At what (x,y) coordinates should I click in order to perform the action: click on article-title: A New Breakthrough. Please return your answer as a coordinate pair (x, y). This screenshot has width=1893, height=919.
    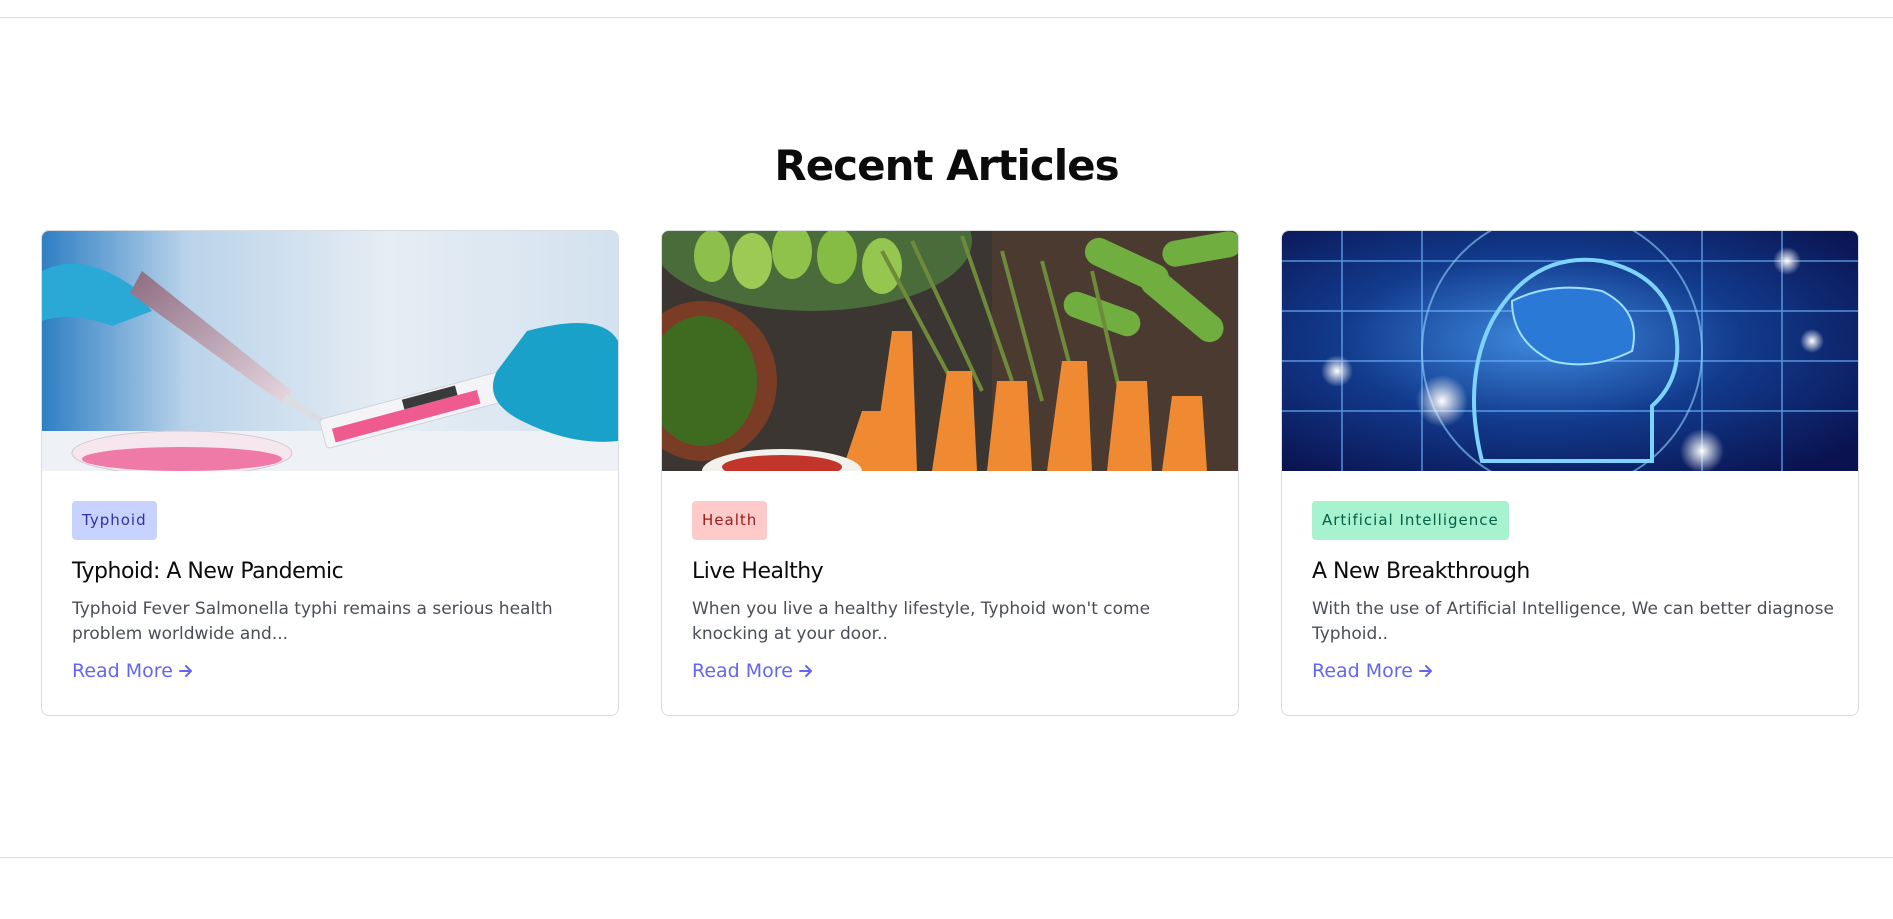
    Looking at the image, I should click on (1421, 571).